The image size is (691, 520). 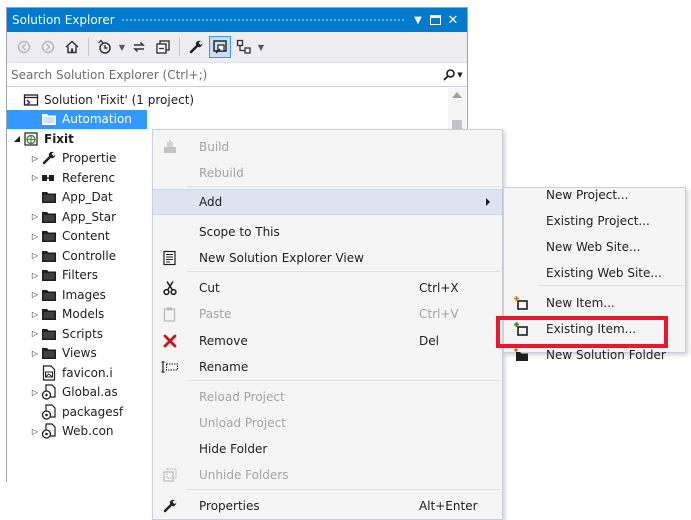 What do you see at coordinates (88, 431) in the screenshot?
I see `tree-item-label: Web.con` at bounding box center [88, 431].